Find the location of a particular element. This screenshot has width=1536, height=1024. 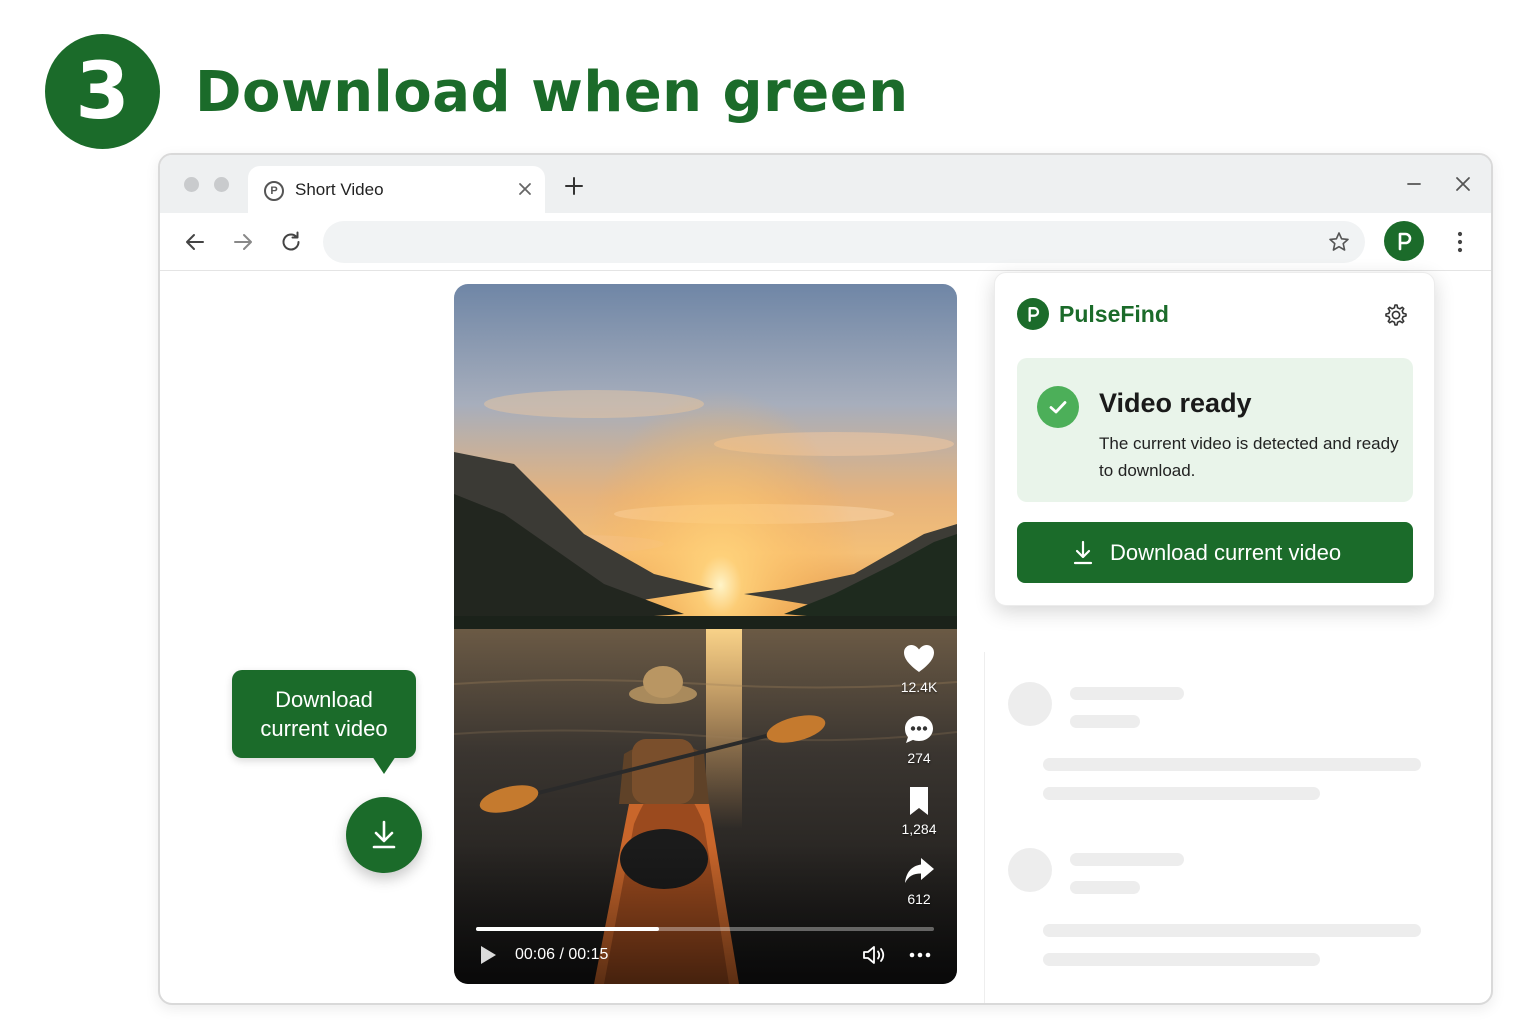

tooltip-line-1: Download is located at coordinates (324, 699).